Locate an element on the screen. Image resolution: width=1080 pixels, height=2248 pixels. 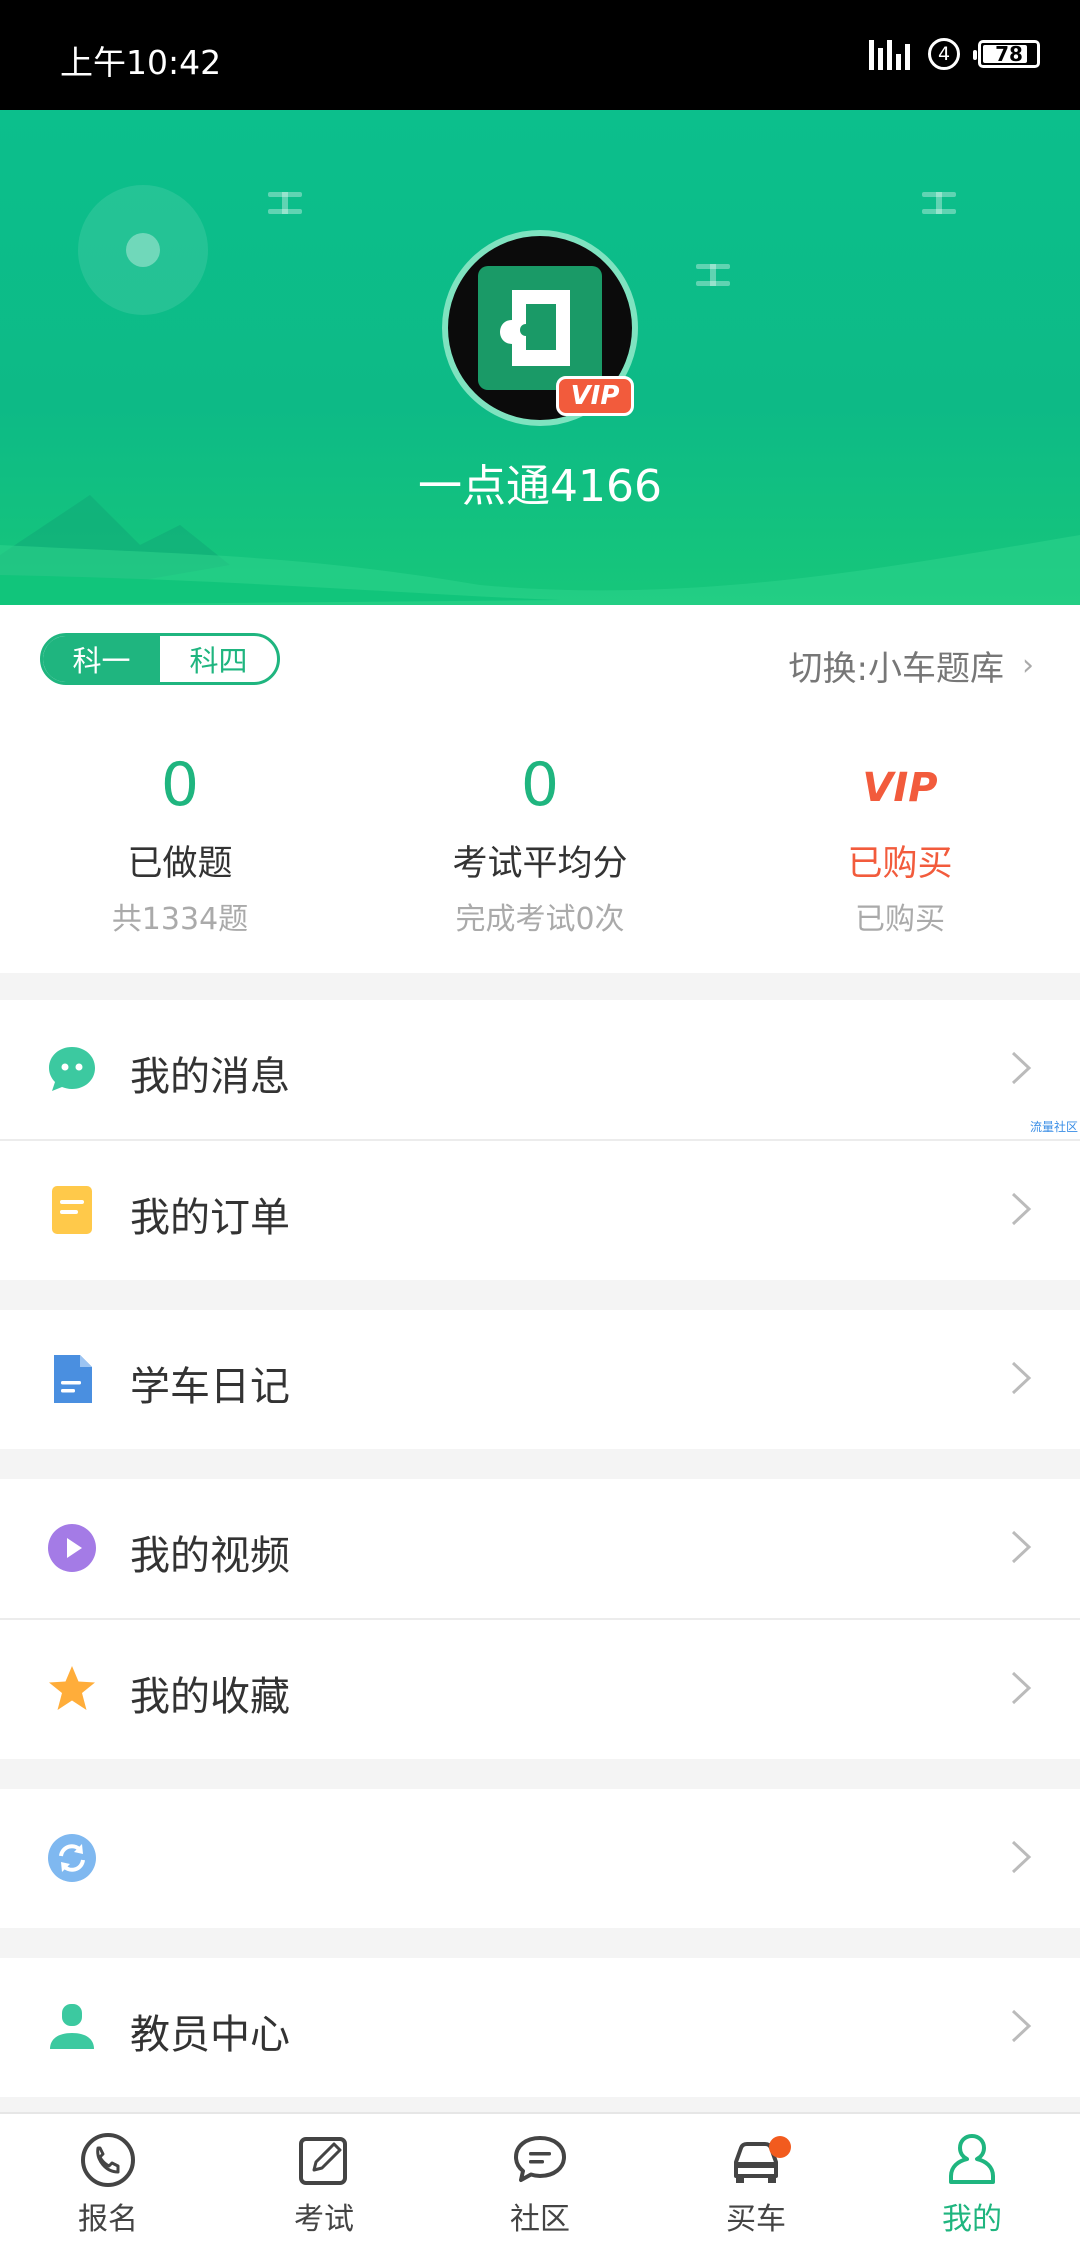
menu-item-videos: 我的视频 is located at coordinates (540, 1548).